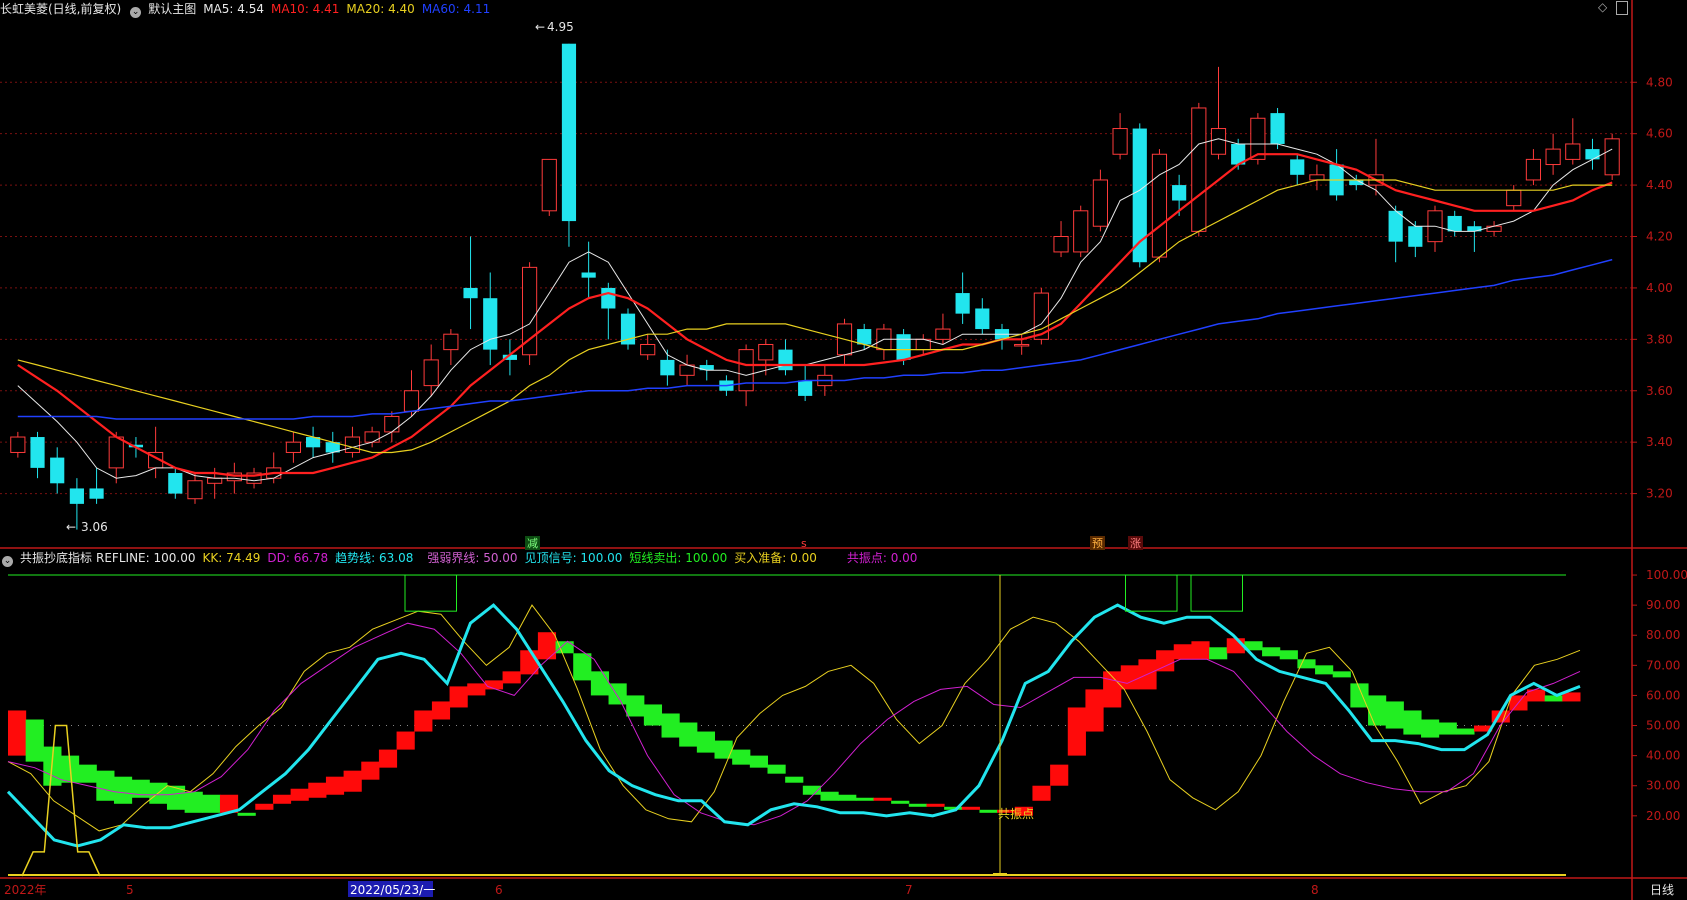  Describe the element at coordinates (1663, 786) in the screenshot. I see `indicator-tick-label: 30.00` at that location.